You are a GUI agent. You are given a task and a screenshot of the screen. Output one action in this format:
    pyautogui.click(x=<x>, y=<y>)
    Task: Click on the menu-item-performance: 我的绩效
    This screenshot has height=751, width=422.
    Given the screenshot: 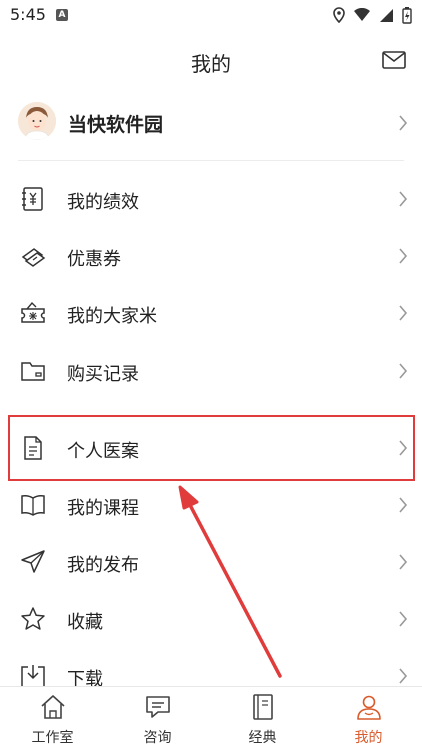 What is the action you would take?
    pyautogui.click(x=211, y=199)
    